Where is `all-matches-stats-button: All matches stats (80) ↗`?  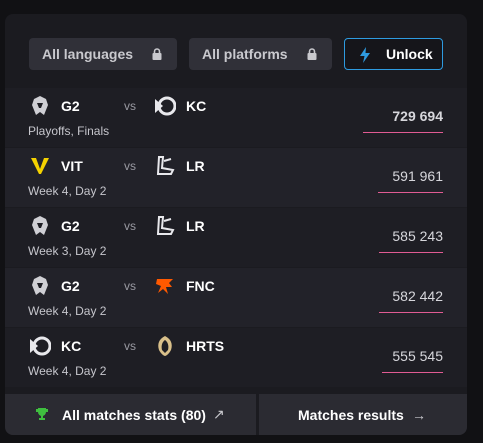 all-matches-stats-button: All matches stats (80) ↗ is located at coordinates (130, 414).